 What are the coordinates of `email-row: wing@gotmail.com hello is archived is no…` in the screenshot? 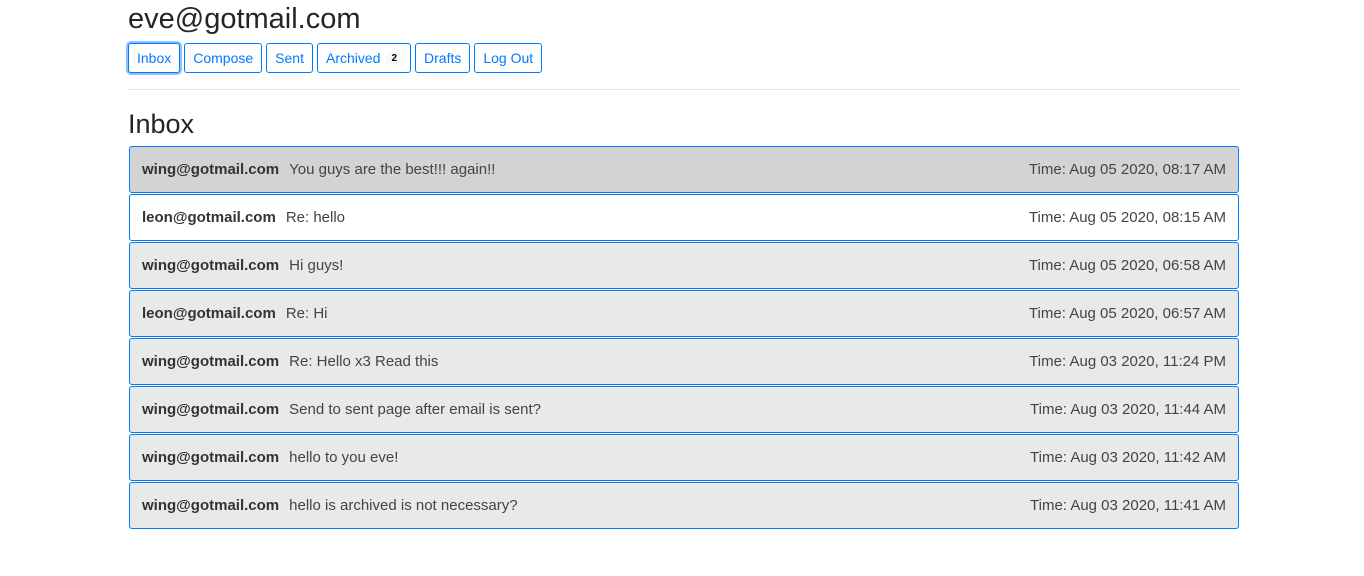 It's located at (684, 505).